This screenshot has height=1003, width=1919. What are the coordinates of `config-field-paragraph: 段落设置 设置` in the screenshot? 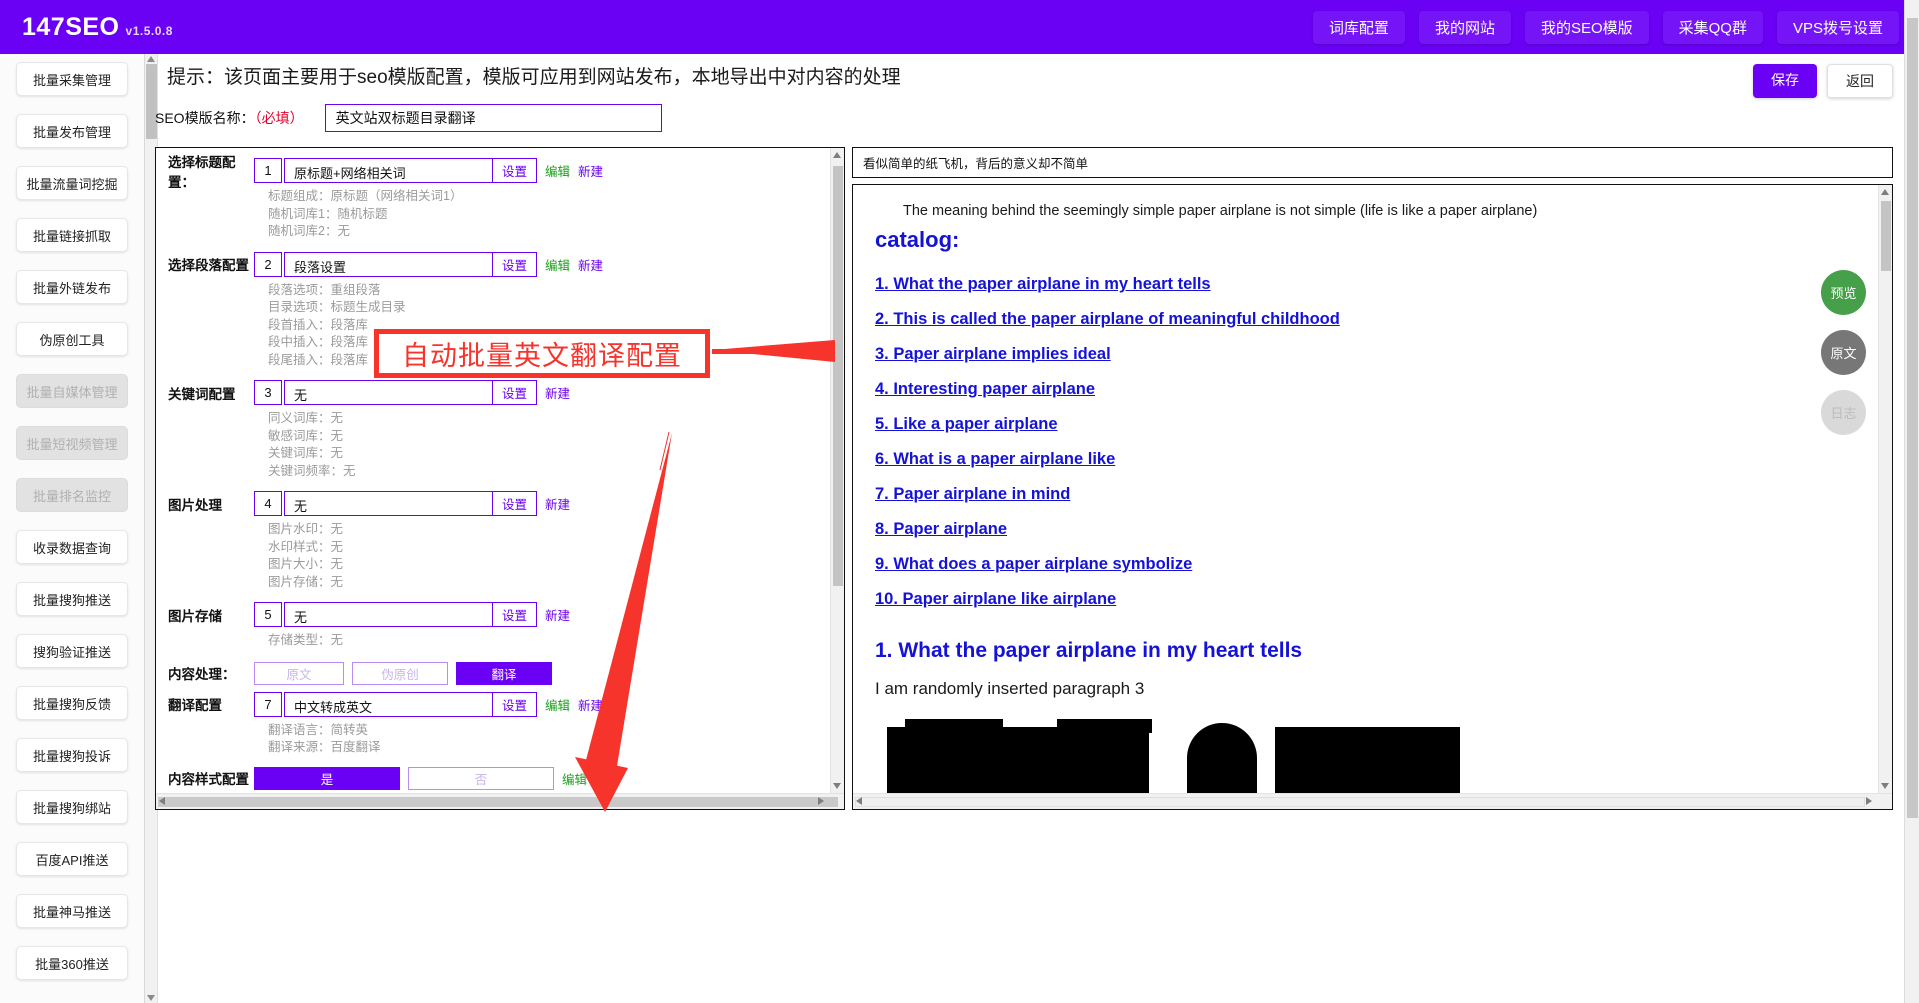 It's located at (410, 264).